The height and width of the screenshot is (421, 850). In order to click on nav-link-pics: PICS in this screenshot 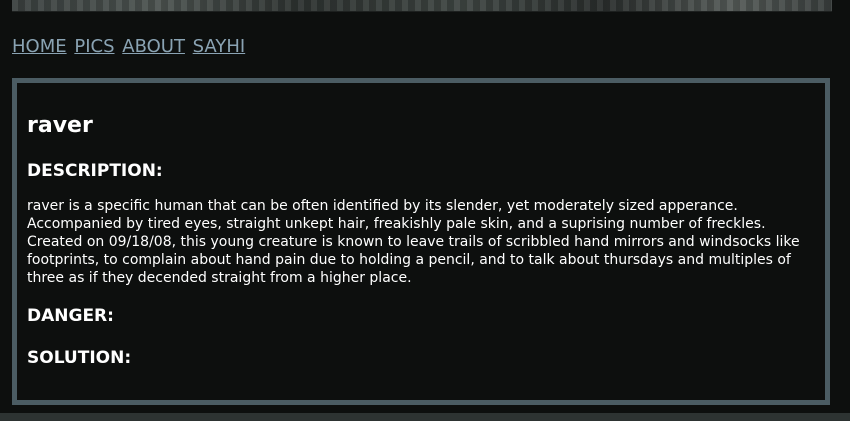, I will do `click(94, 46)`.